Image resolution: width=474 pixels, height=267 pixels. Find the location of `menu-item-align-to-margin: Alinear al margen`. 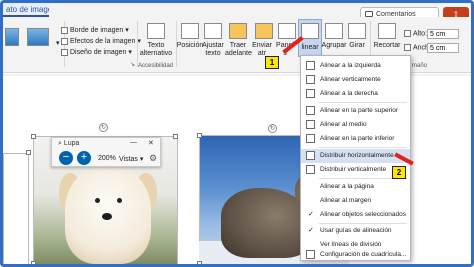

menu-item-align-to-margin: Alinear al margen is located at coordinates (355, 201).